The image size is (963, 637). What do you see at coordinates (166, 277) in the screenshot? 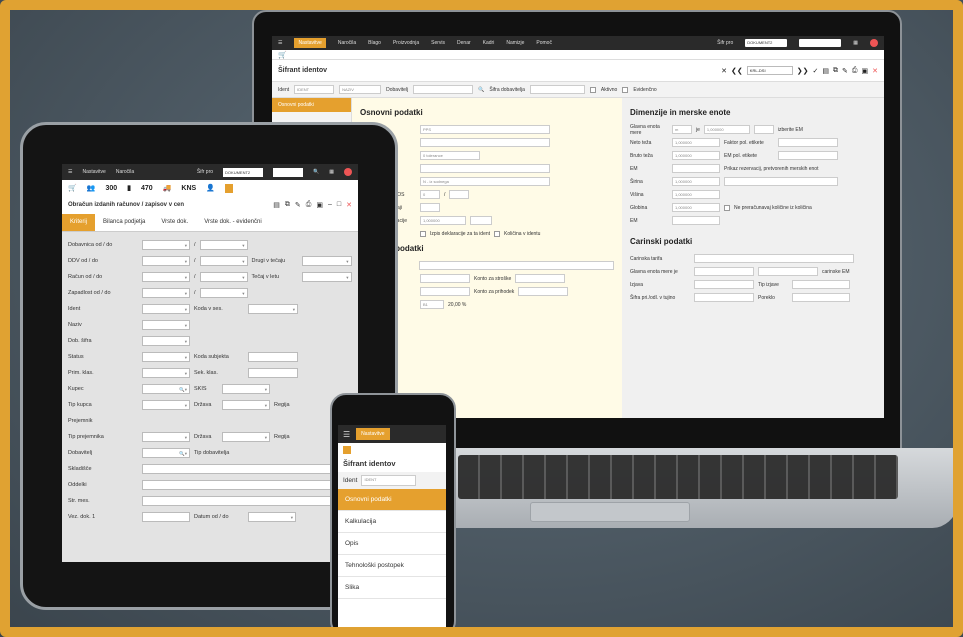
I see `racun-od-select: ▾` at bounding box center [166, 277].